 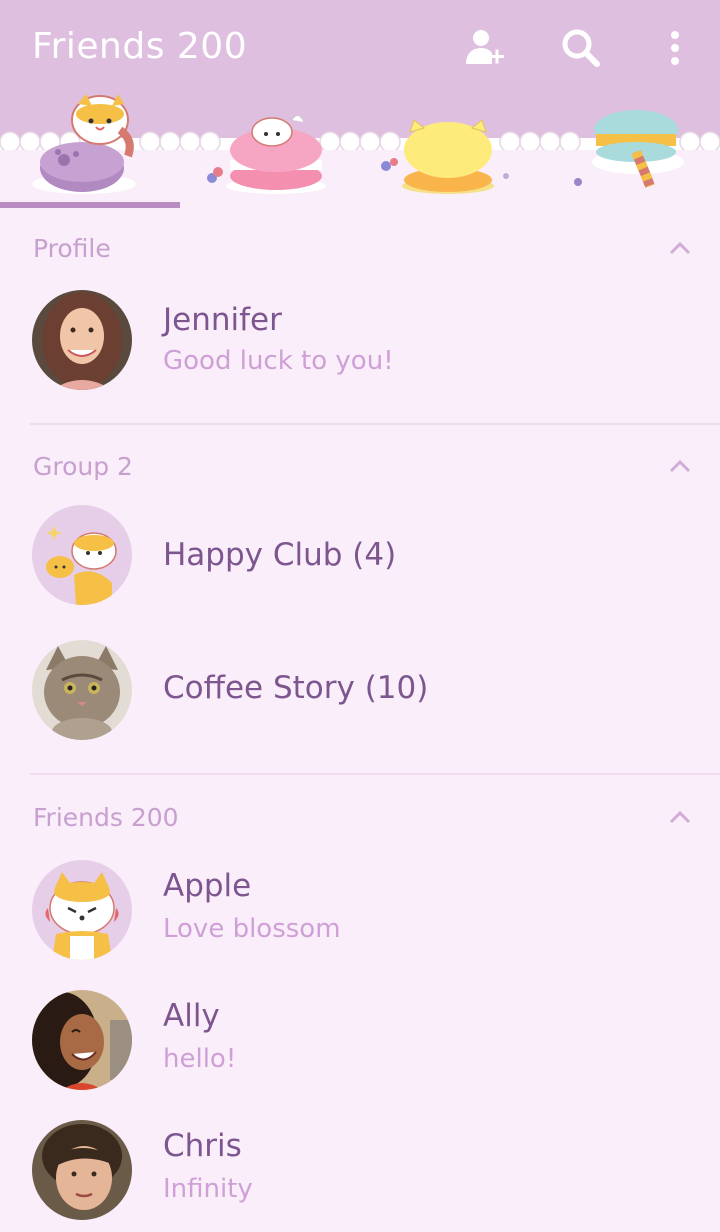 What do you see at coordinates (677, 48) in the screenshot?
I see `more-vertical-icon` at bounding box center [677, 48].